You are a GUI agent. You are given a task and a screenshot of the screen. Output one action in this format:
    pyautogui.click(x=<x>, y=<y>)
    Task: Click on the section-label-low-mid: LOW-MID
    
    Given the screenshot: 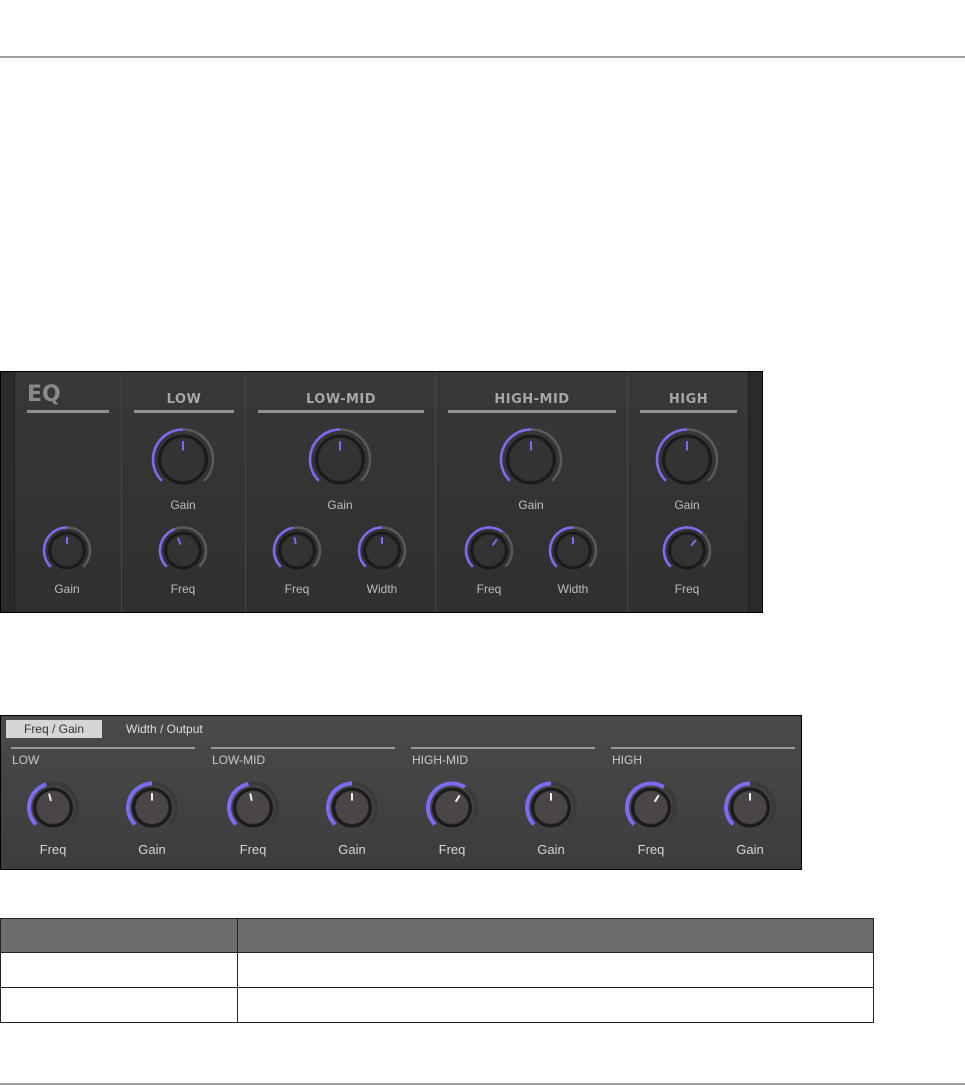 What is the action you would take?
    pyautogui.click(x=239, y=760)
    